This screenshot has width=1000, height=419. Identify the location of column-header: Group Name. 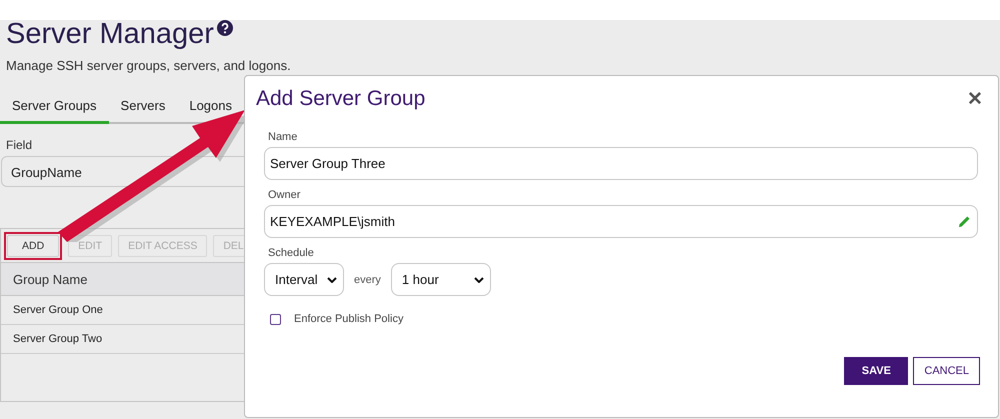
(50, 279).